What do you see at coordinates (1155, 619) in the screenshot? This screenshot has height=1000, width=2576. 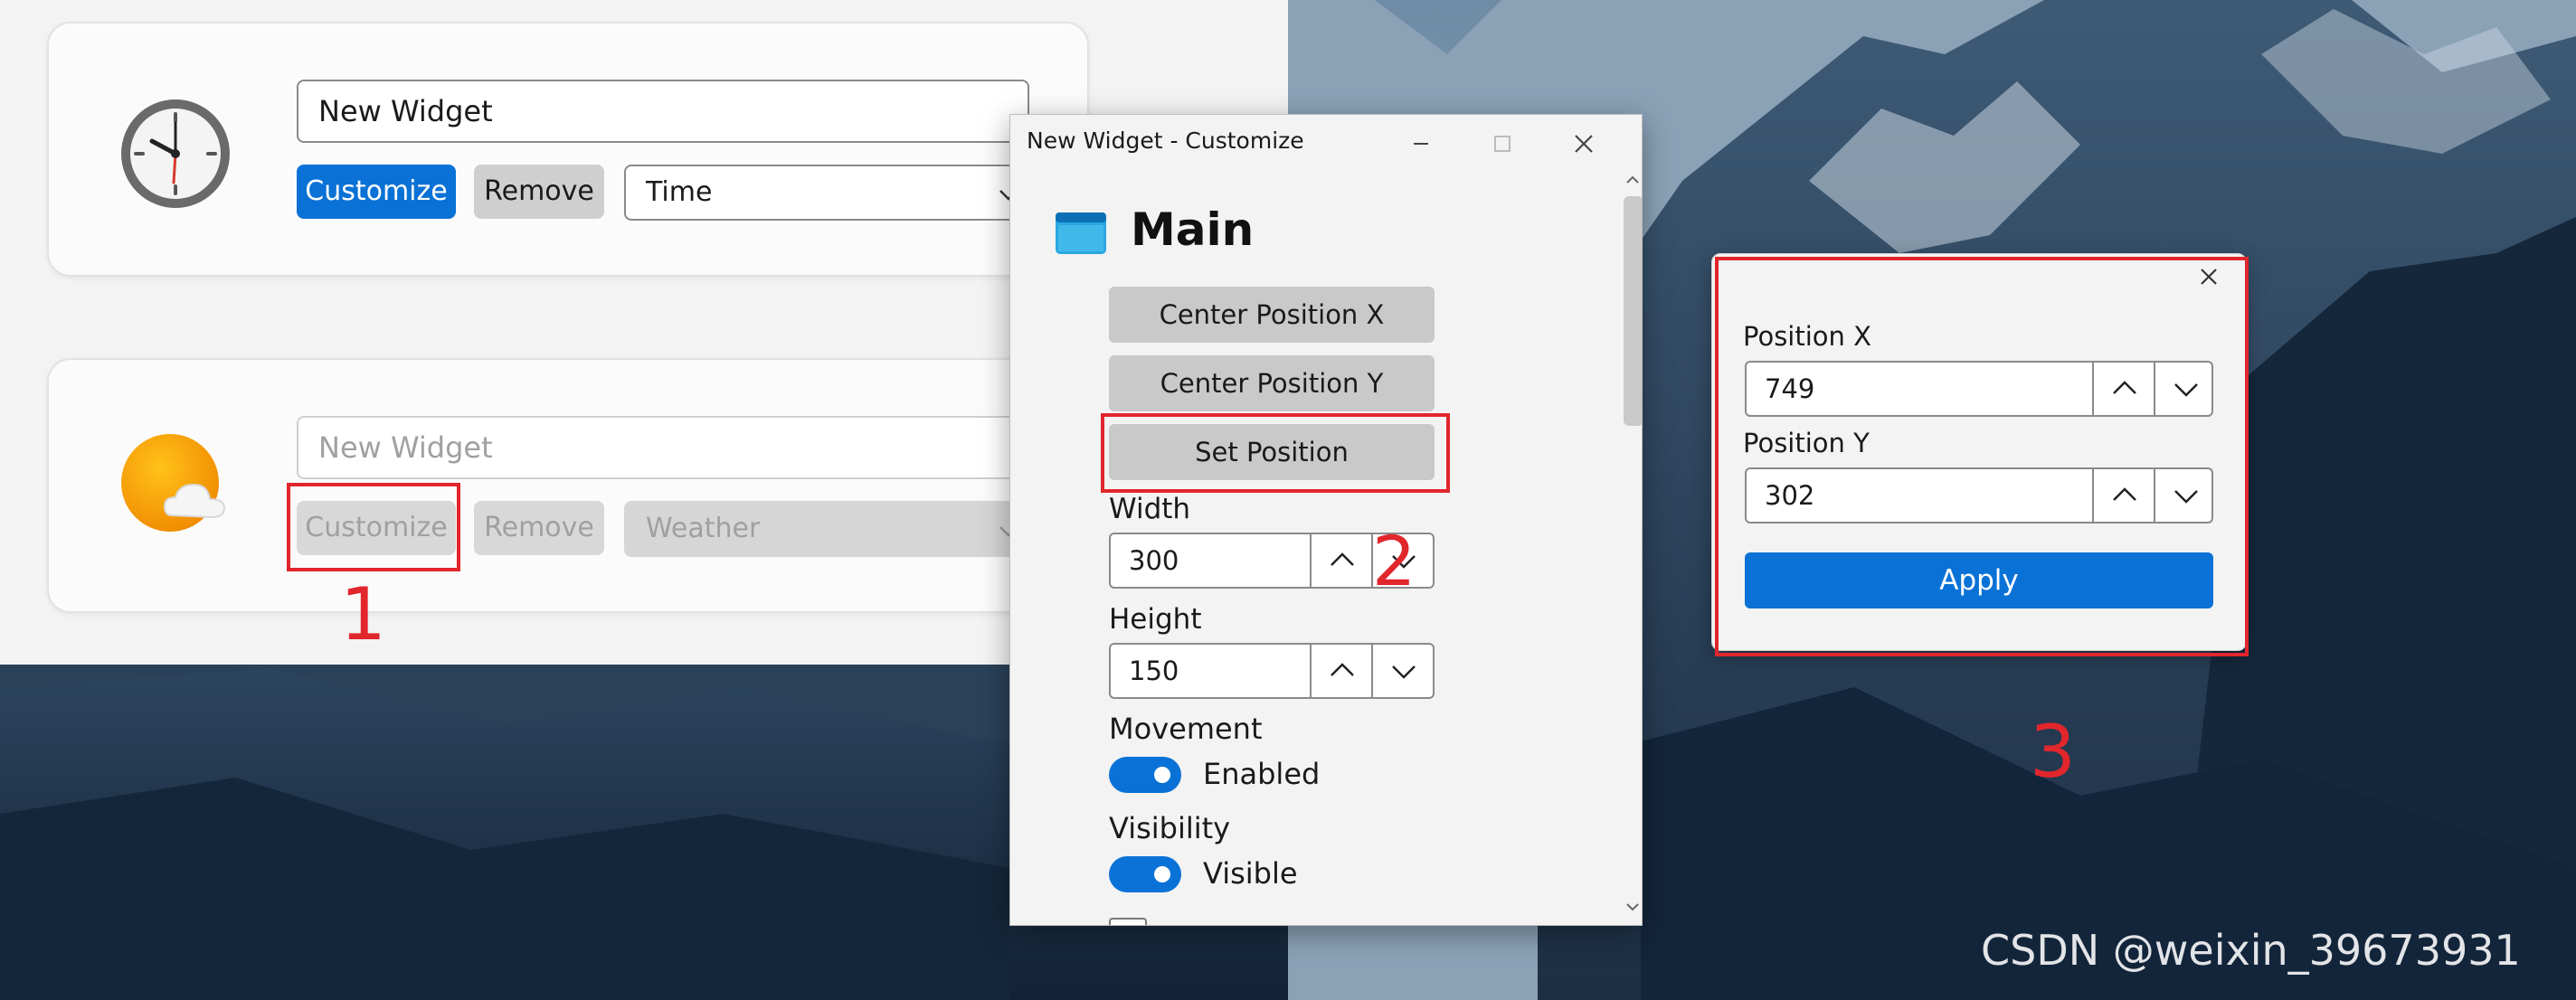 I see `height-label: Height` at bounding box center [1155, 619].